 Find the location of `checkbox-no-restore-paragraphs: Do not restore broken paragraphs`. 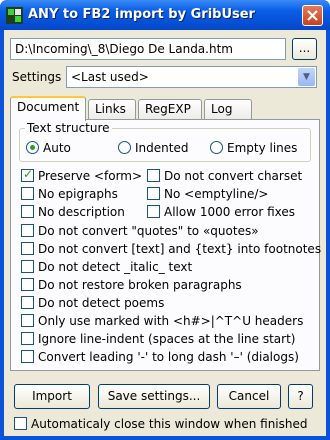

checkbox-no-restore-paragraphs: Do not restore broken paragraphs is located at coordinates (131, 285).